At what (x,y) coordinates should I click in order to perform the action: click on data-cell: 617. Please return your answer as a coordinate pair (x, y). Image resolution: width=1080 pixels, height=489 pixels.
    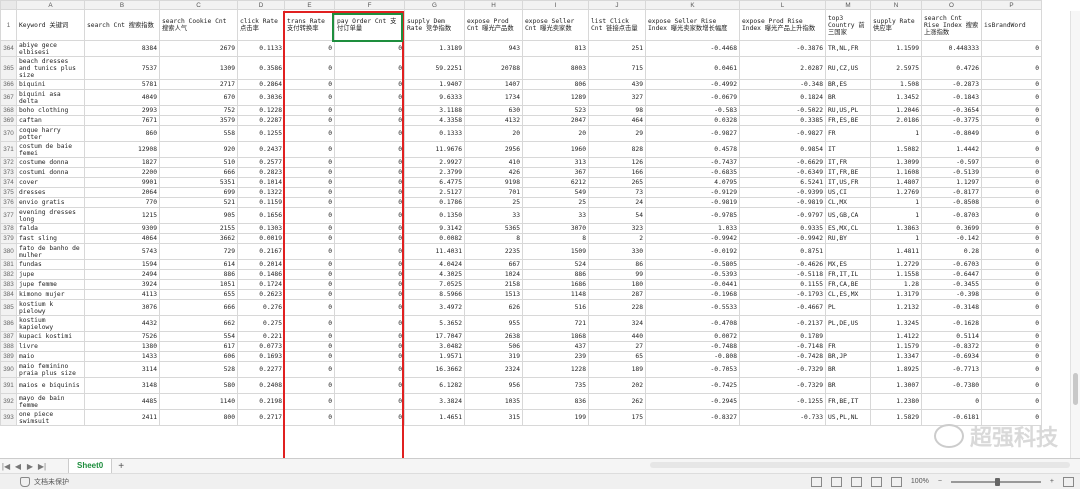
    Looking at the image, I should click on (198, 346).